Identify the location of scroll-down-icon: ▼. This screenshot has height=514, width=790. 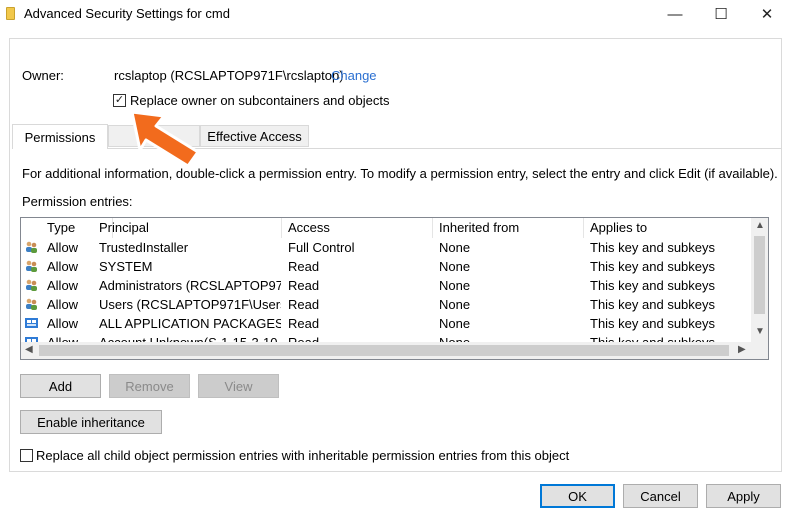
(760, 331).